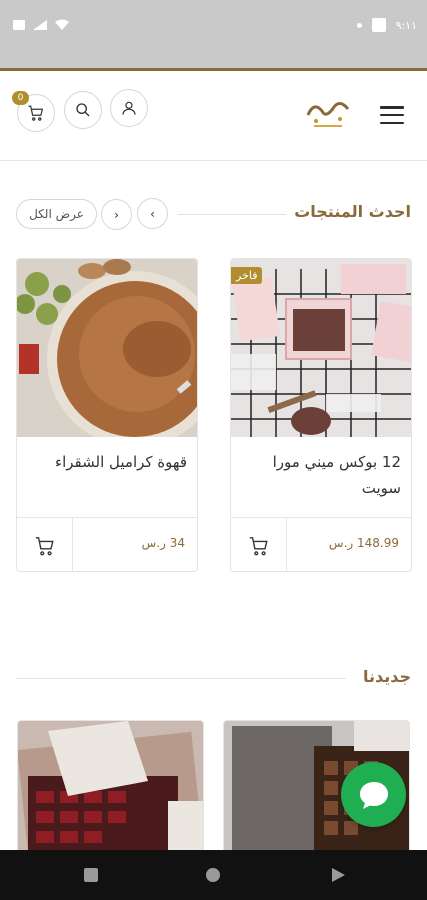 The image size is (427, 900). I want to click on system-nav-bar, so click(213, 875).